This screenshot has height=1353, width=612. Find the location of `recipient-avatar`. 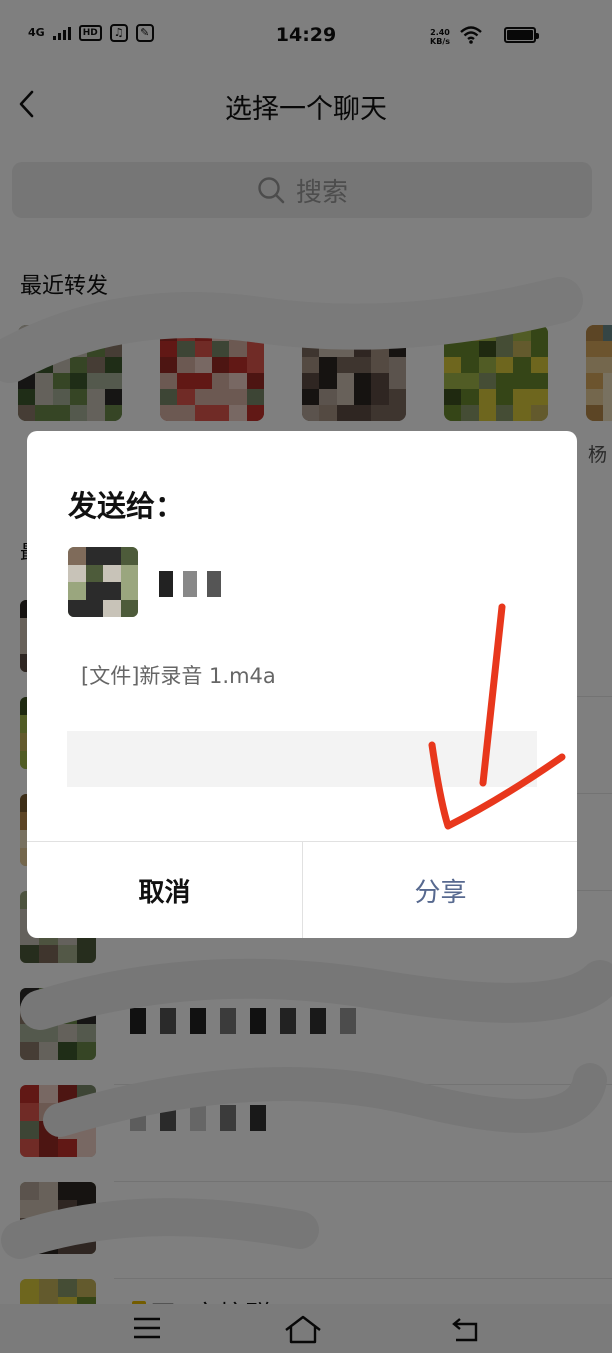

recipient-avatar is located at coordinates (103, 582).